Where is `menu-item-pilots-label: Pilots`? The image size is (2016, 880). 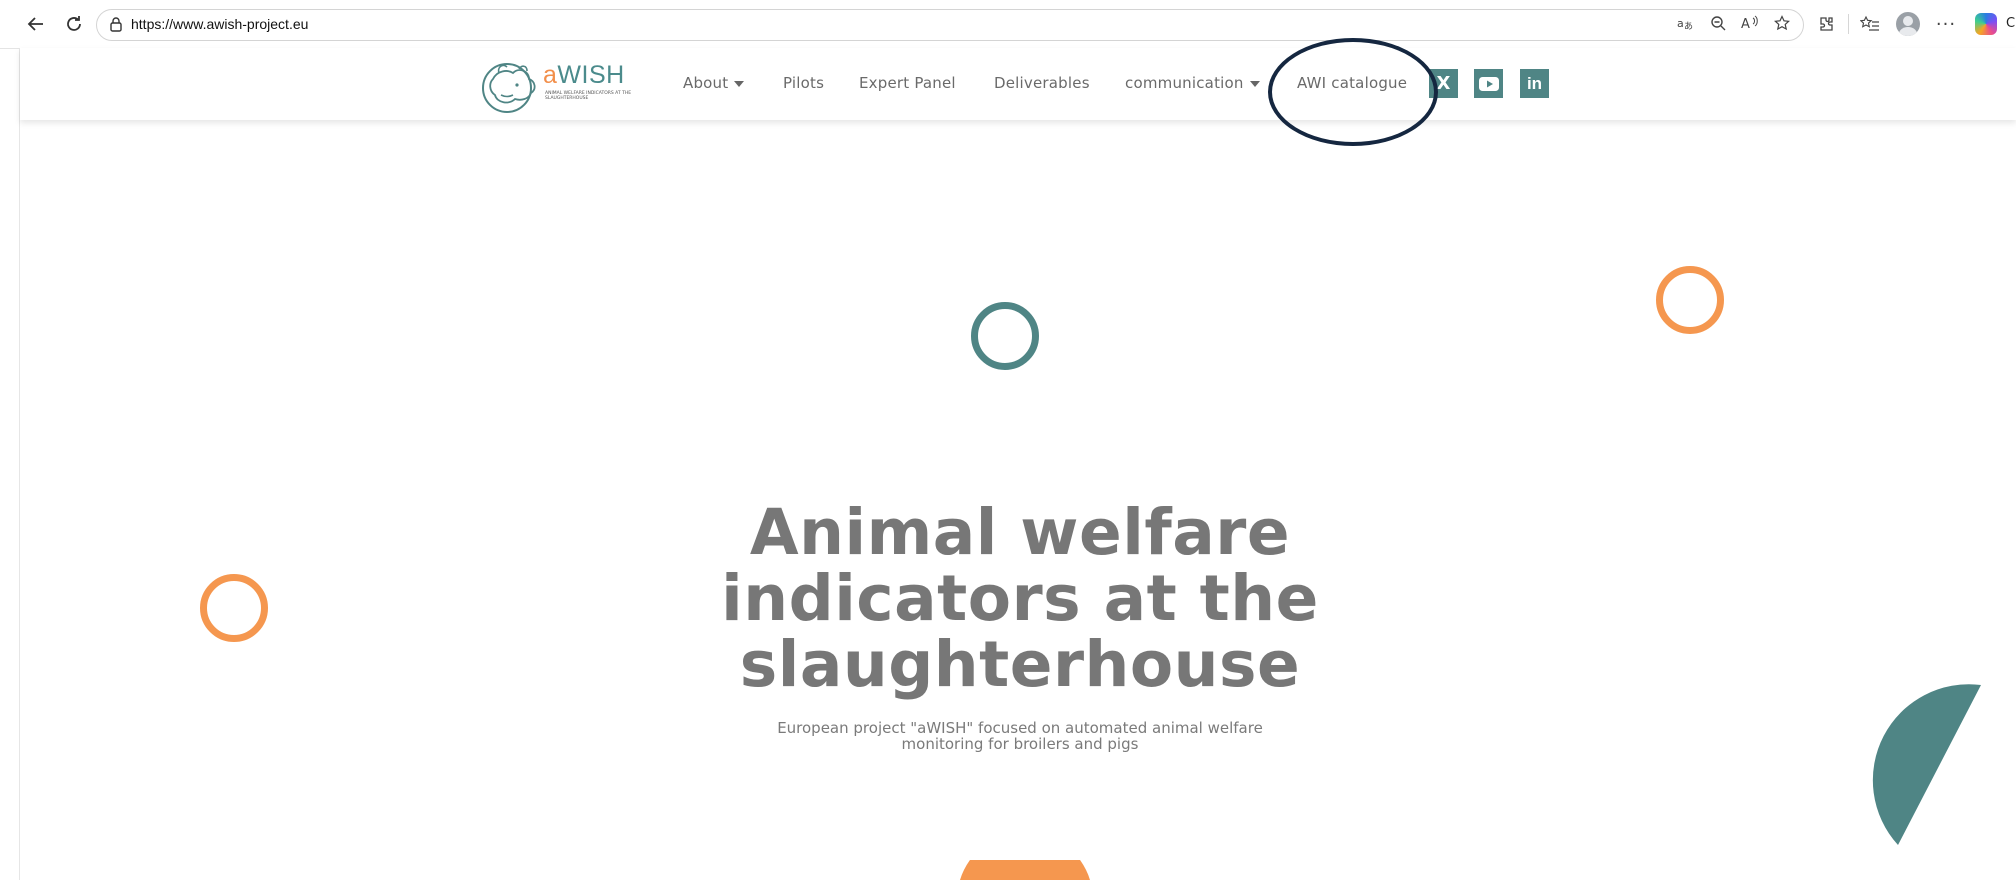 menu-item-pilots-label: Pilots is located at coordinates (804, 83).